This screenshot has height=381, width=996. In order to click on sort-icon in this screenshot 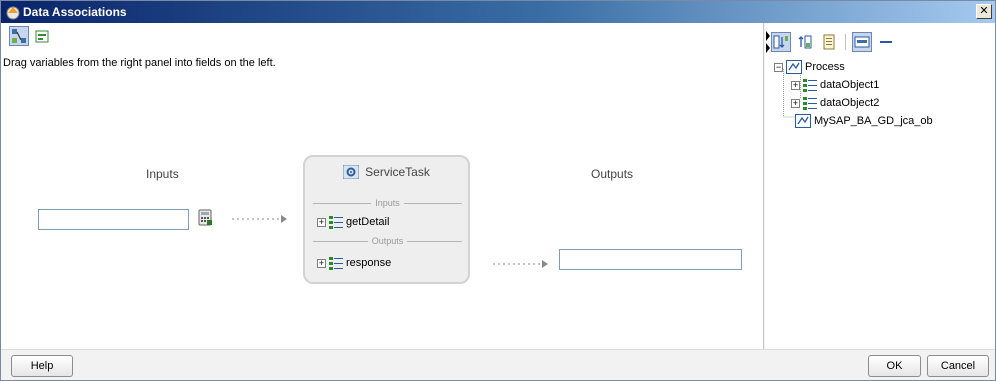, I will do `click(780, 42)`.